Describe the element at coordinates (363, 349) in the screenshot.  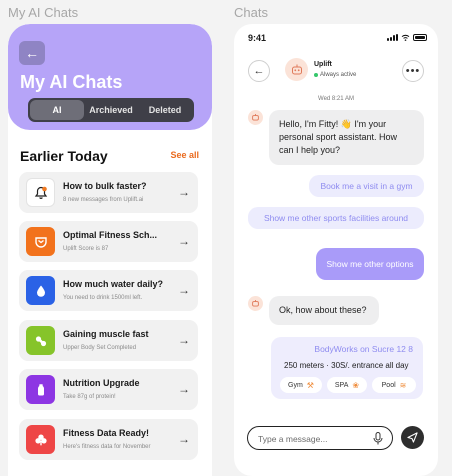
I see `venue-name: BodyWorks on Sucre 12 8` at that location.